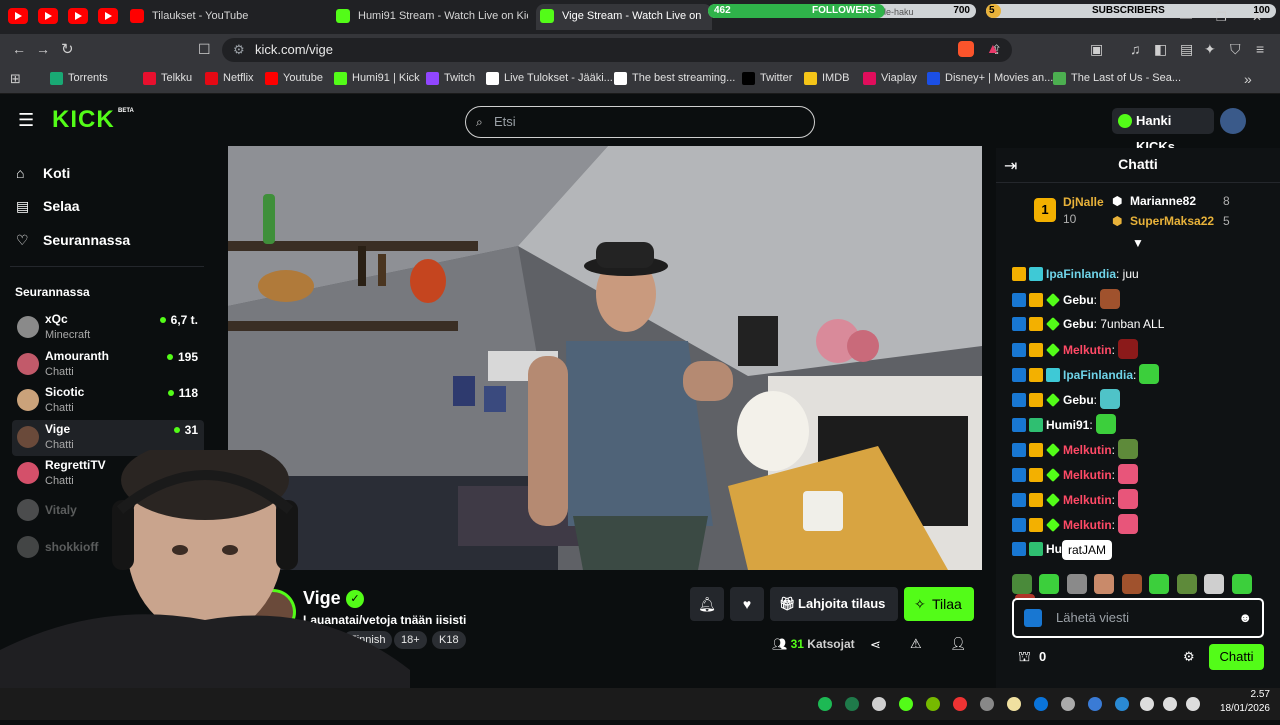 The height and width of the screenshot is (725, 1280). Describe the element at coordinates (1210, 49) in the screenshot. I see `leo-ai-icon: ✦` at that location.